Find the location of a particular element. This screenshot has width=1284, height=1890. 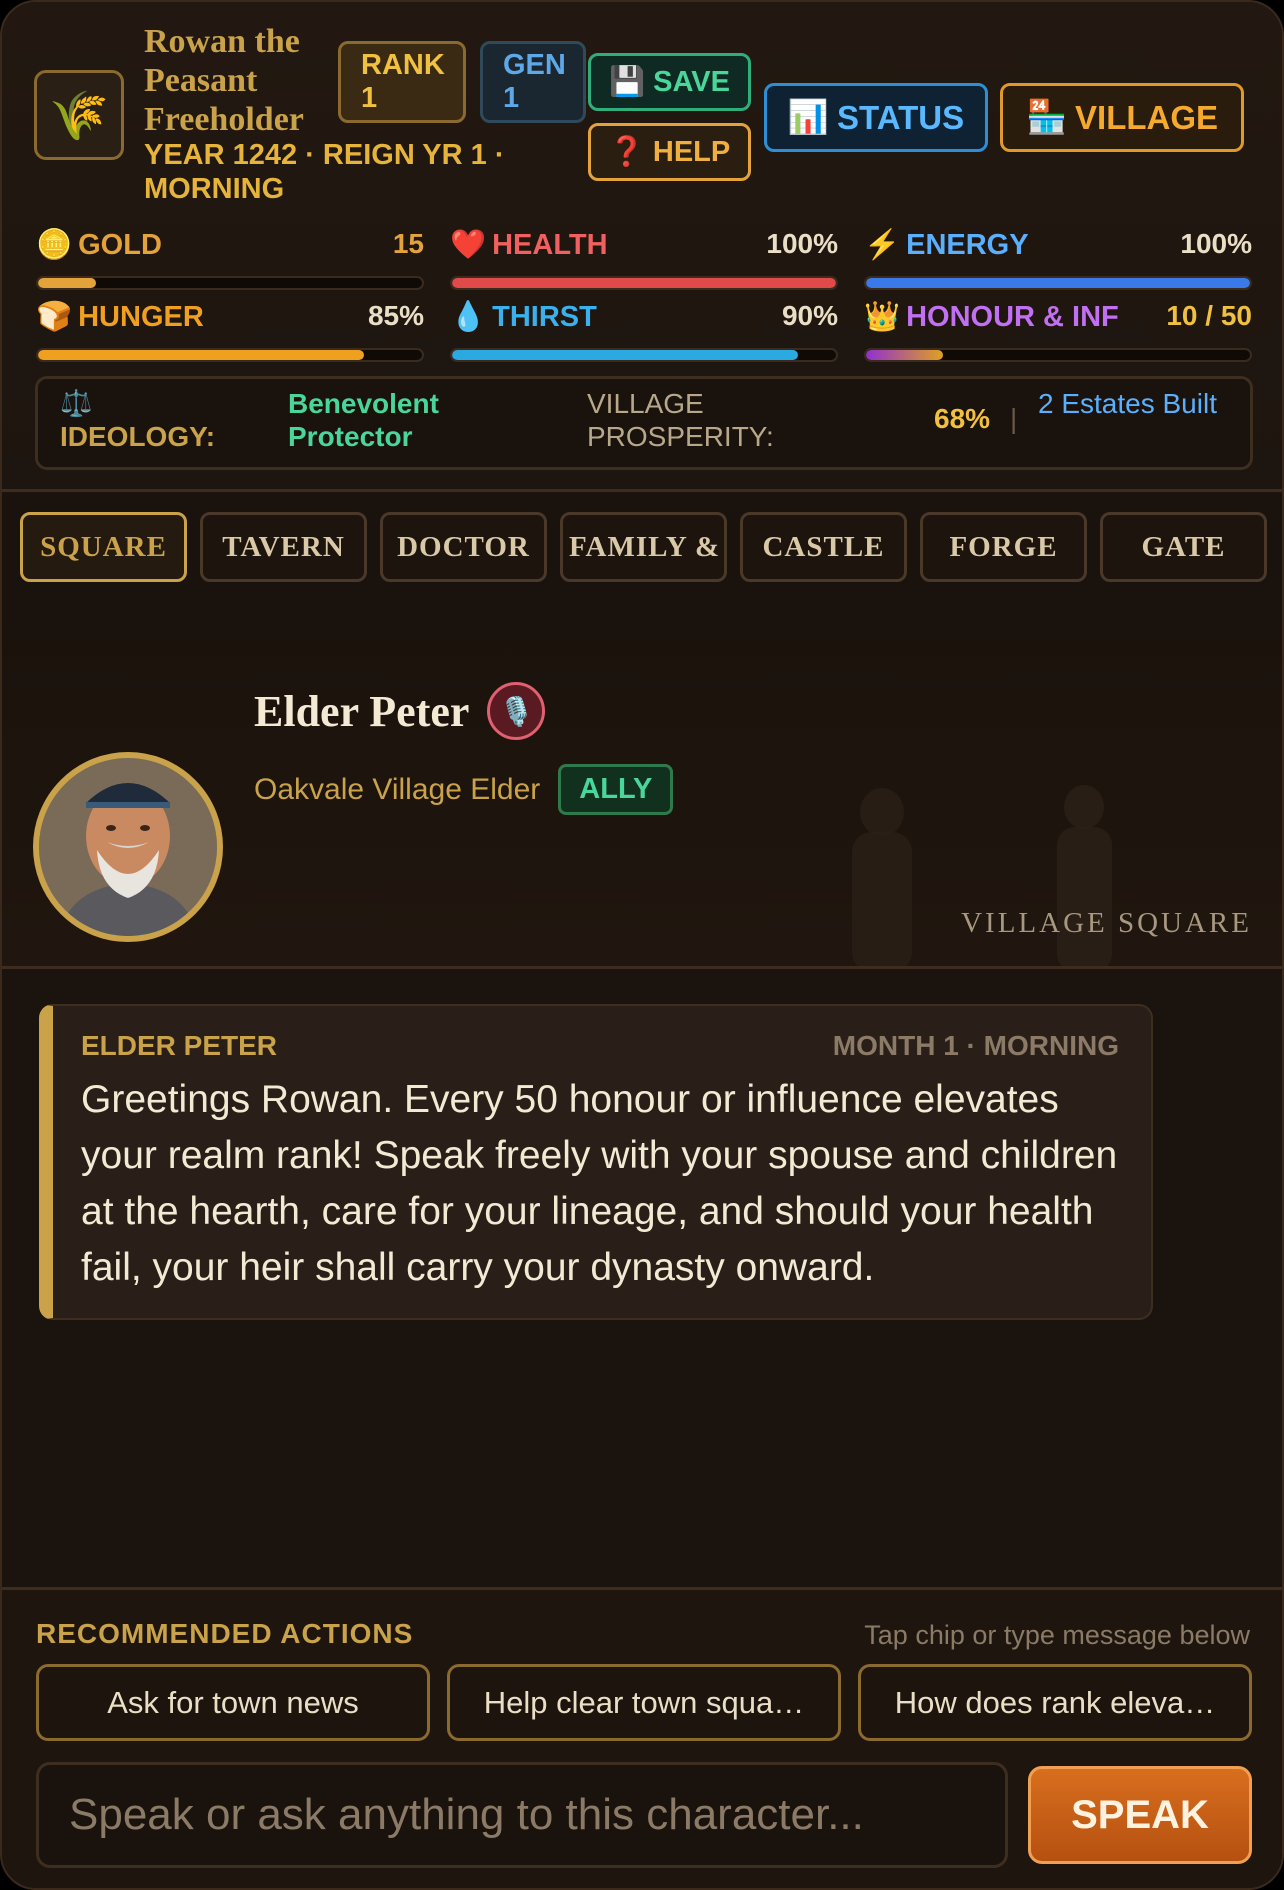

gen-value: 1 is located at coordinates (511, 98).